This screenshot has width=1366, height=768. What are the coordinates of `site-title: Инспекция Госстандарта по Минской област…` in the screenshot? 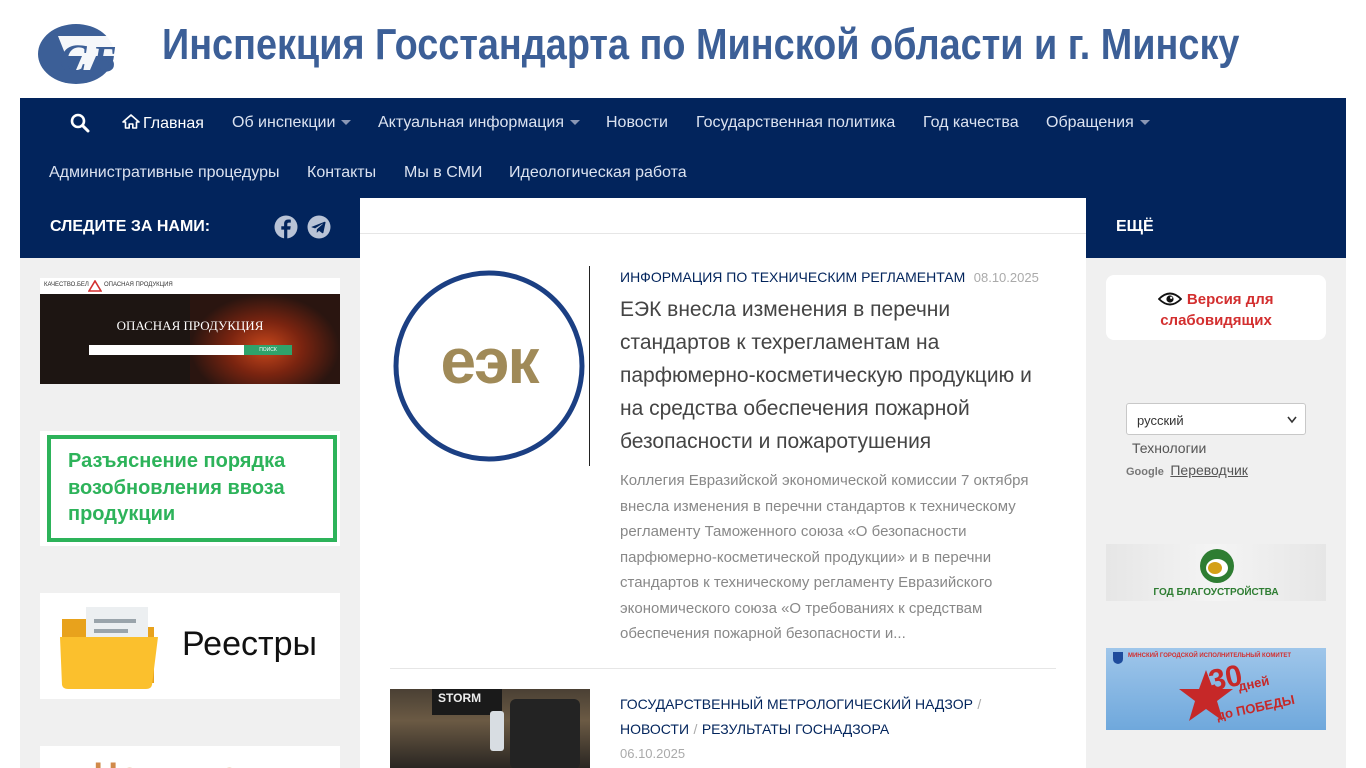 It's located at (700, 45).